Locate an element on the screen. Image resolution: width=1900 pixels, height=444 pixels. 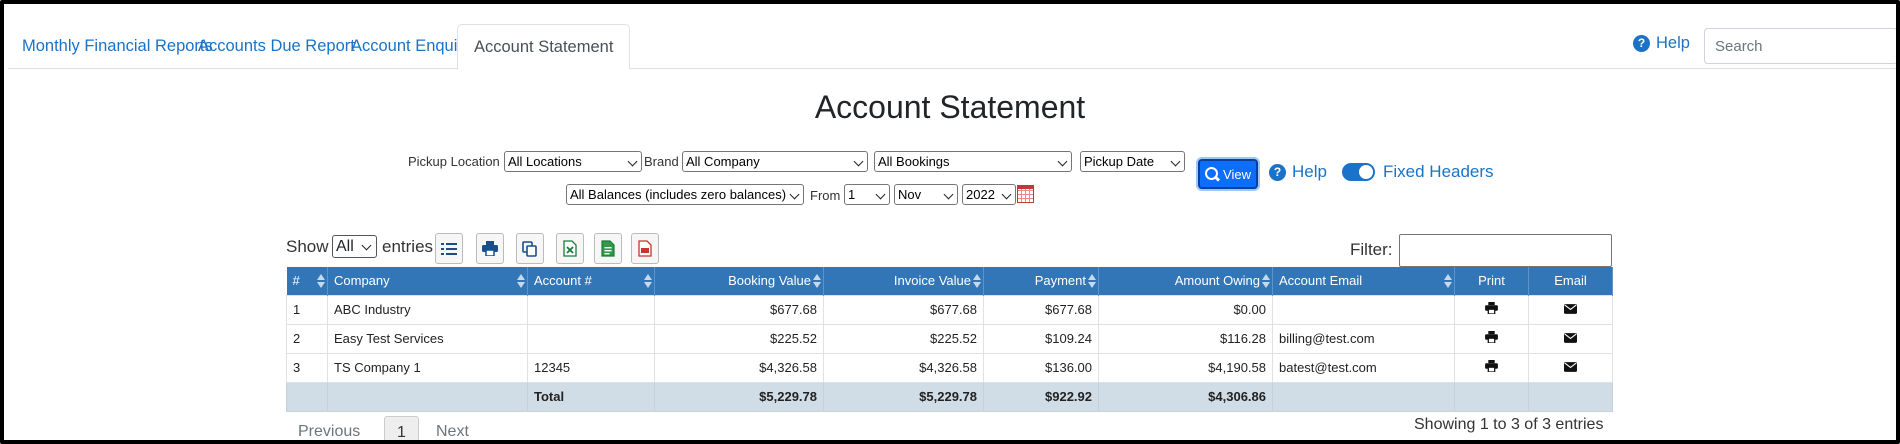
date-type-select: Pickup Date is located at coordinates (1132, 161).